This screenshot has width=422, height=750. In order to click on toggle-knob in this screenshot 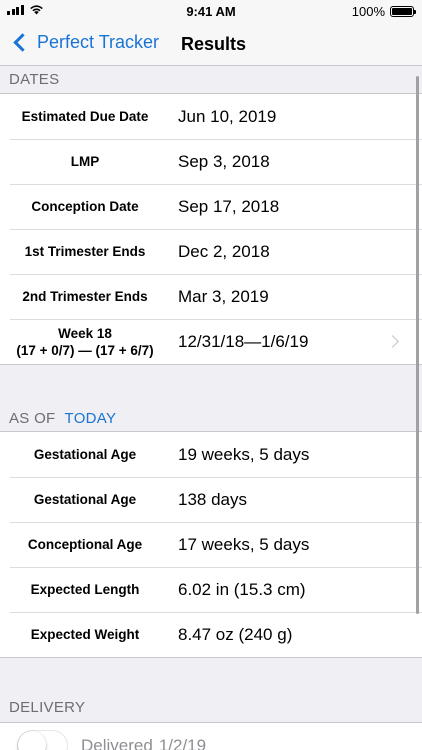, I will do `click(32, 740)`.